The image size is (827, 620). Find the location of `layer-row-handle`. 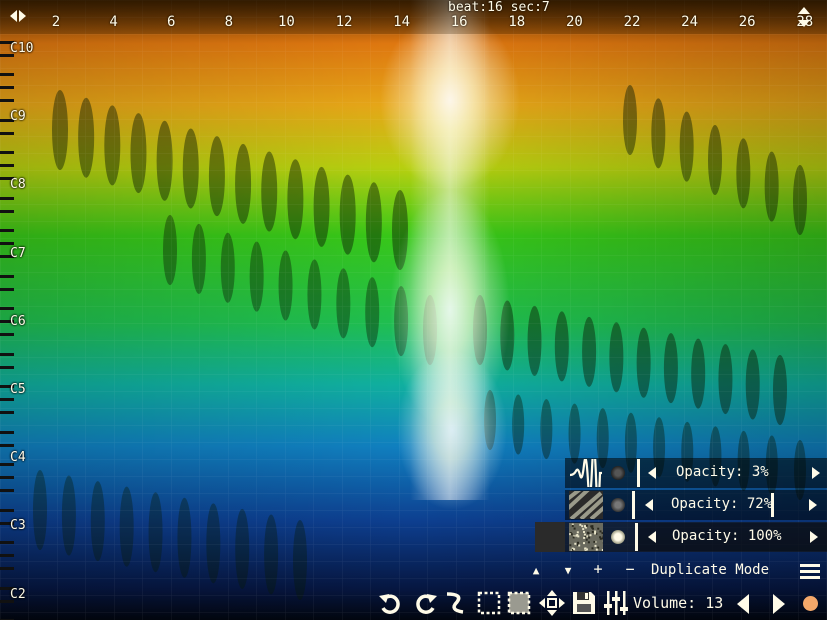

layer-row-handle is located at coordinates (550, 537).